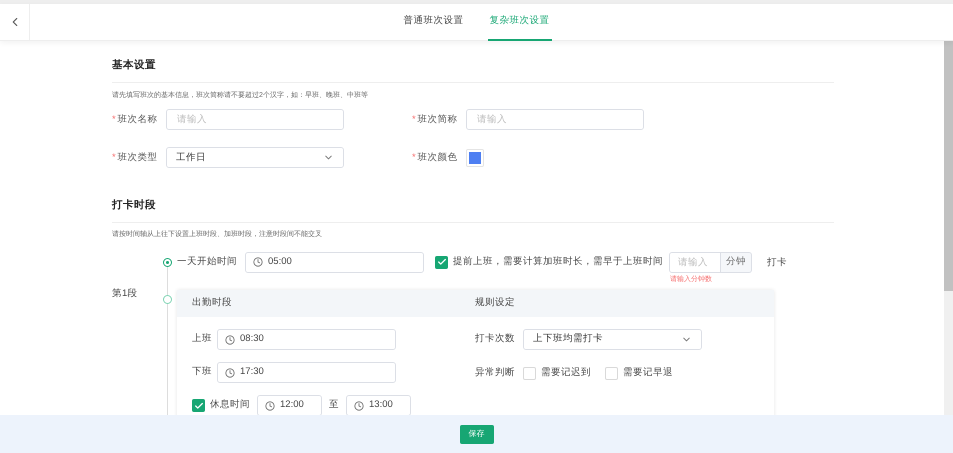  What do you see at coordinates (438, 157) in the screenshot?
I see `field-label: 班次颜色` at bounding box center [438, 157].